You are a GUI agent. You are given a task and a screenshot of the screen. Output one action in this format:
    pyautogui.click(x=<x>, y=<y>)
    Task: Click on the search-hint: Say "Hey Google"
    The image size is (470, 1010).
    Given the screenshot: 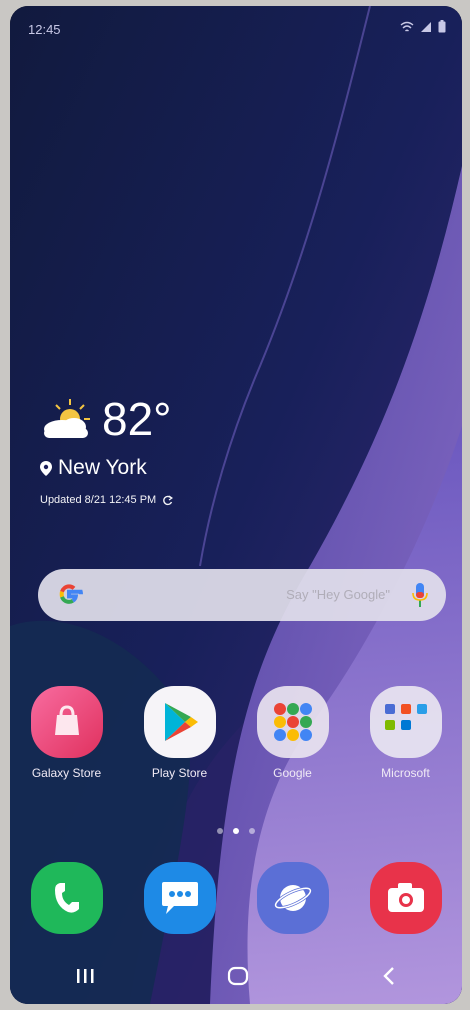 What is the action you would take?
    pyautogui.click(x=338, y=594)
    